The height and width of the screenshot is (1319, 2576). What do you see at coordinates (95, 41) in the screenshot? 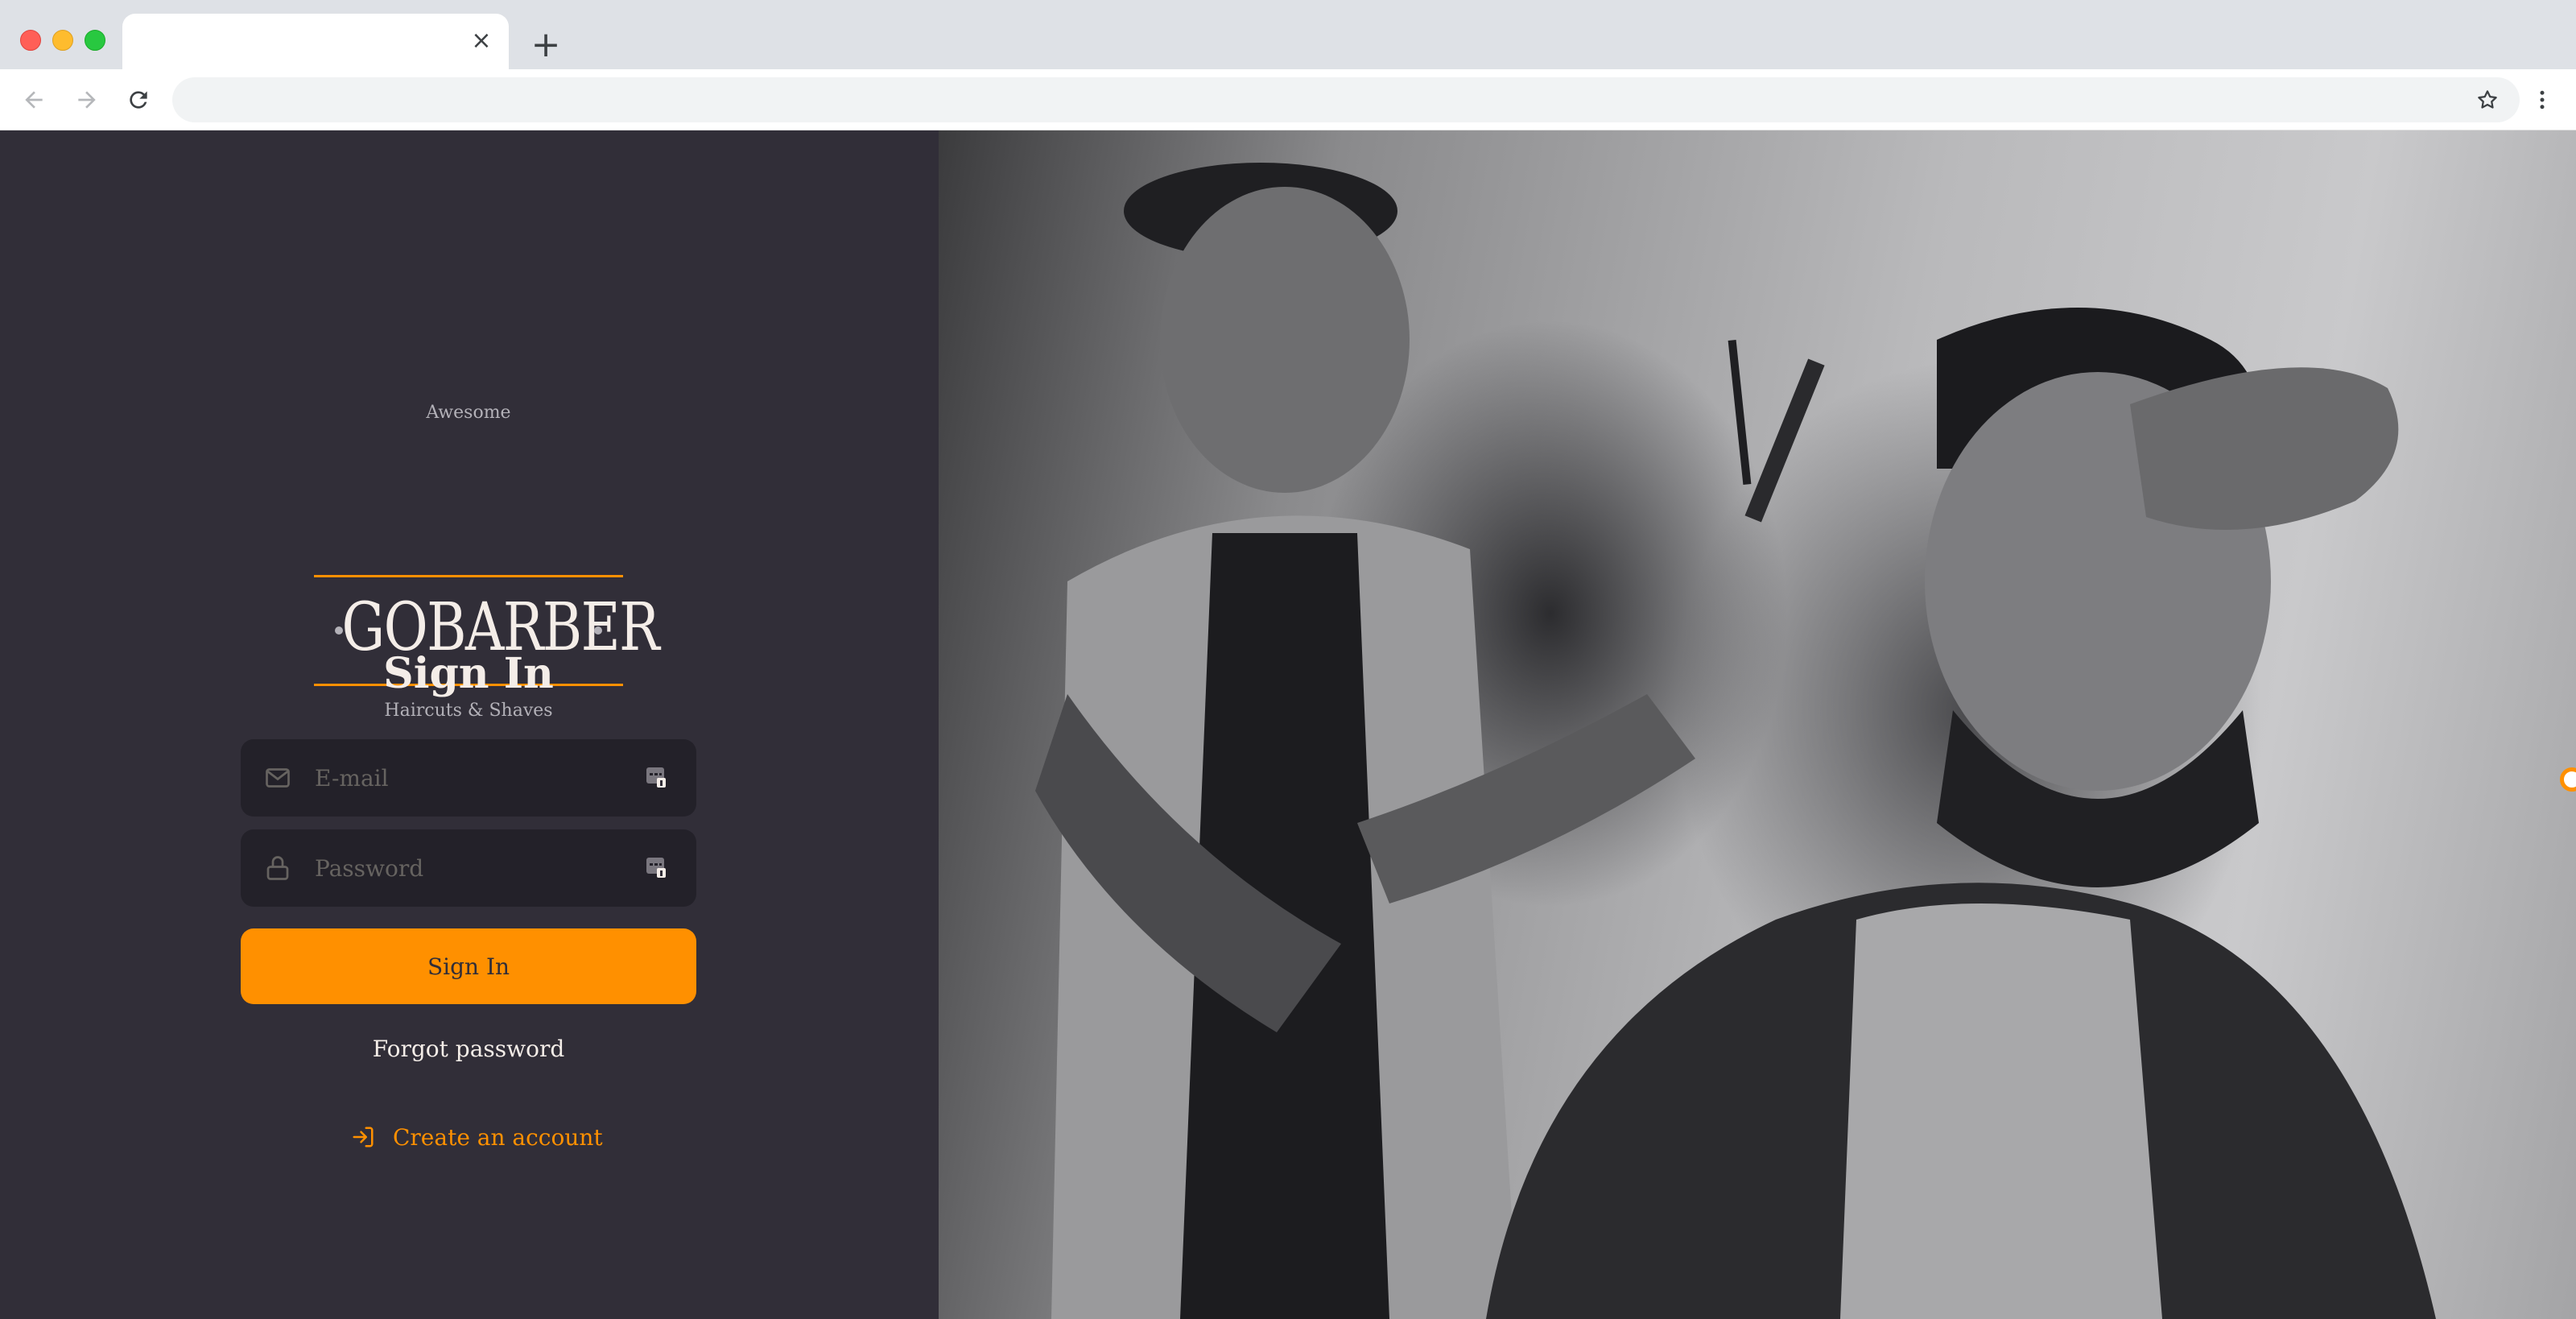
I see `maximize-window-icon` at bounding box center [95, 41].